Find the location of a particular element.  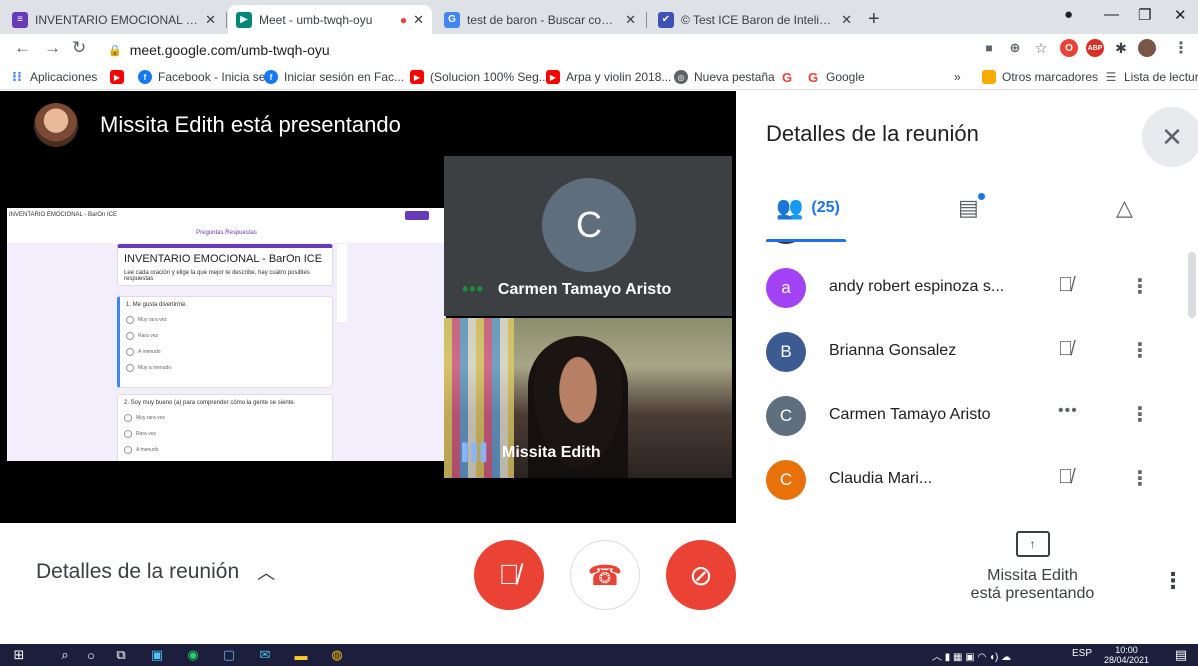

back-arrow-icon: ← is located at coordinates (22, 48).